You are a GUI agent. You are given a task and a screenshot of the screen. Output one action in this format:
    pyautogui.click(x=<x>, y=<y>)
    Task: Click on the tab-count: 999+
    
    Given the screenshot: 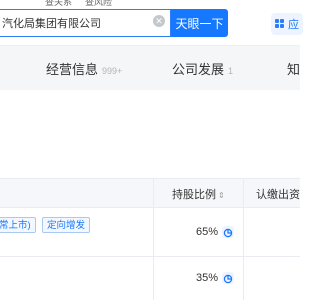 What is the action you would take?
    pyautogui.click(x=112, y=71)
    